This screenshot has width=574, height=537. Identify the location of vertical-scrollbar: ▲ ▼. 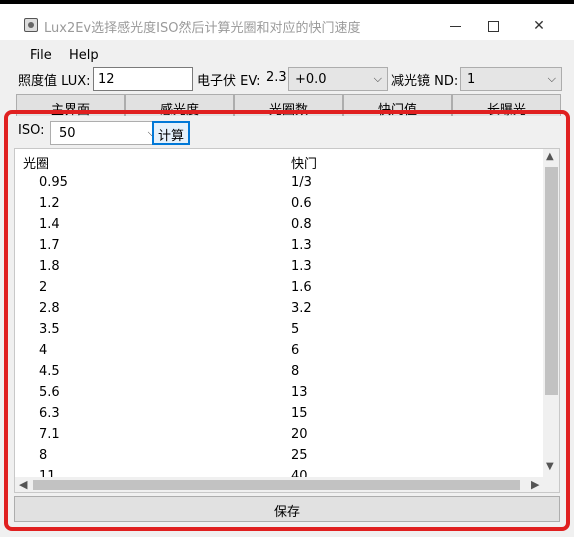
(551, 313).